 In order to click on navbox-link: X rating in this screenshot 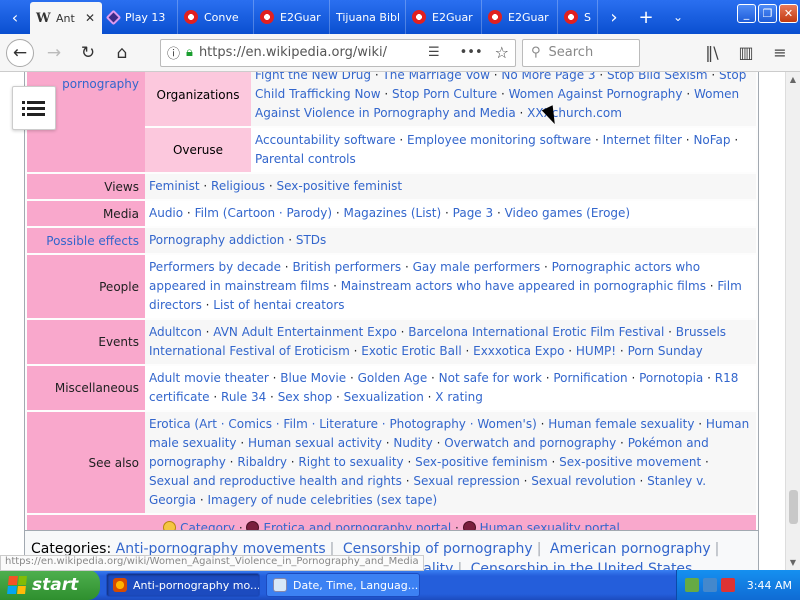, I will do `click(459, 397)`.